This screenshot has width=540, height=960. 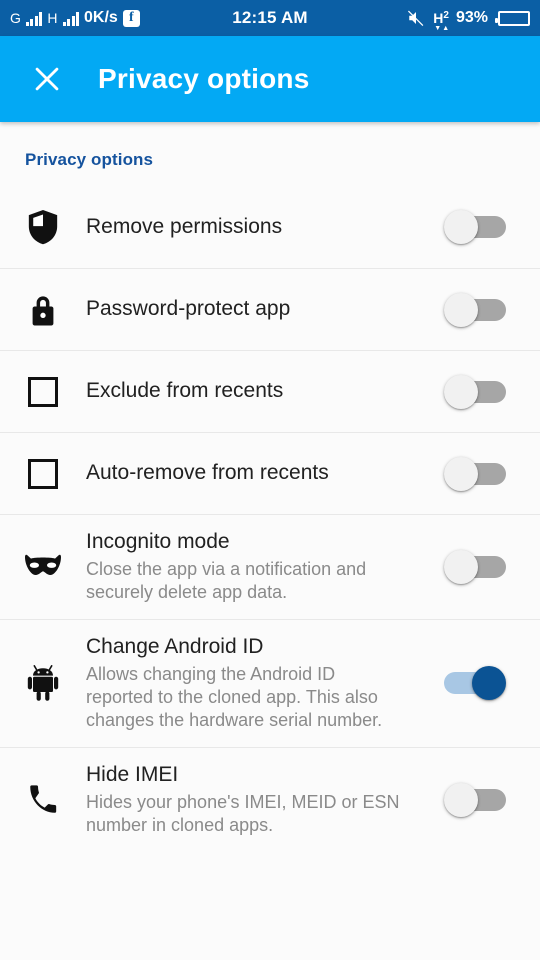 What do you see at coordinates (132, 774) in the screenshot?
I see `setting-title: Hide IMEI` at bounding box center [132, 774].